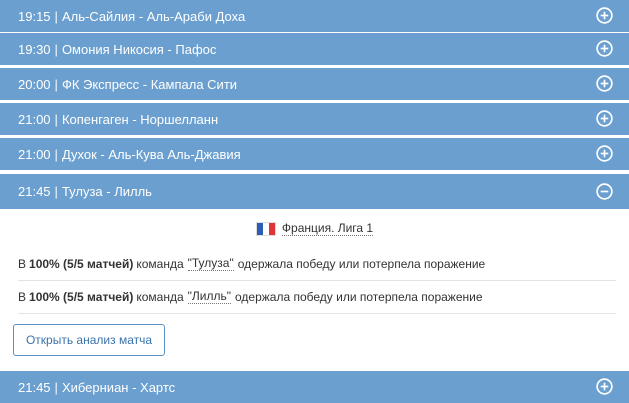  Describe the element at coordinates (327, 228) in the screenshot. I see `league-name: Франция. Лига 1` at that location.